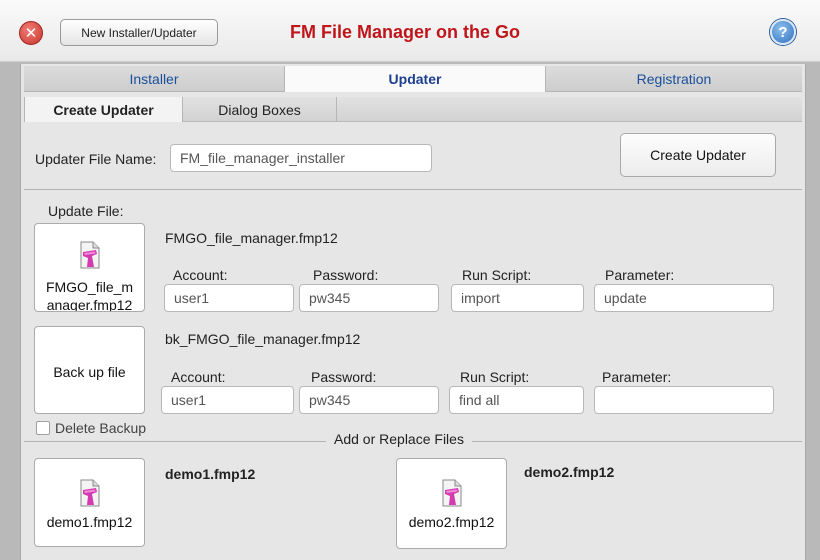 Image resolution: width=820 pixels, height=560 pixels. Describe the element at coordinates (101, 428) in the screenshot. I see `delete-backup-label: Delete Backup` at that location.